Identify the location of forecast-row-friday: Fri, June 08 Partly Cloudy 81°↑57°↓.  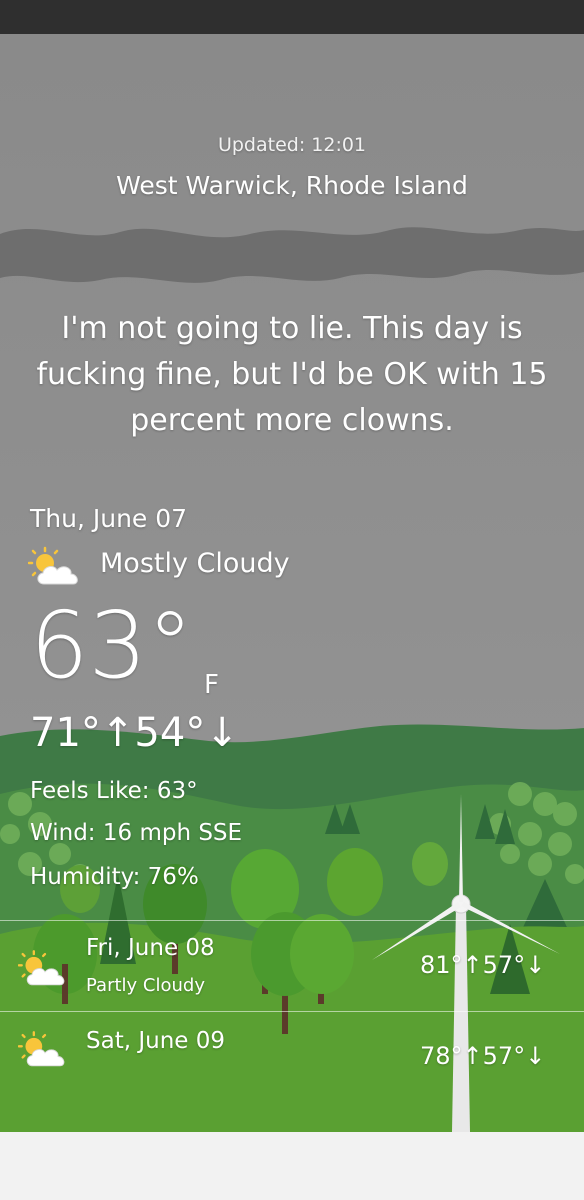
(292, 967).